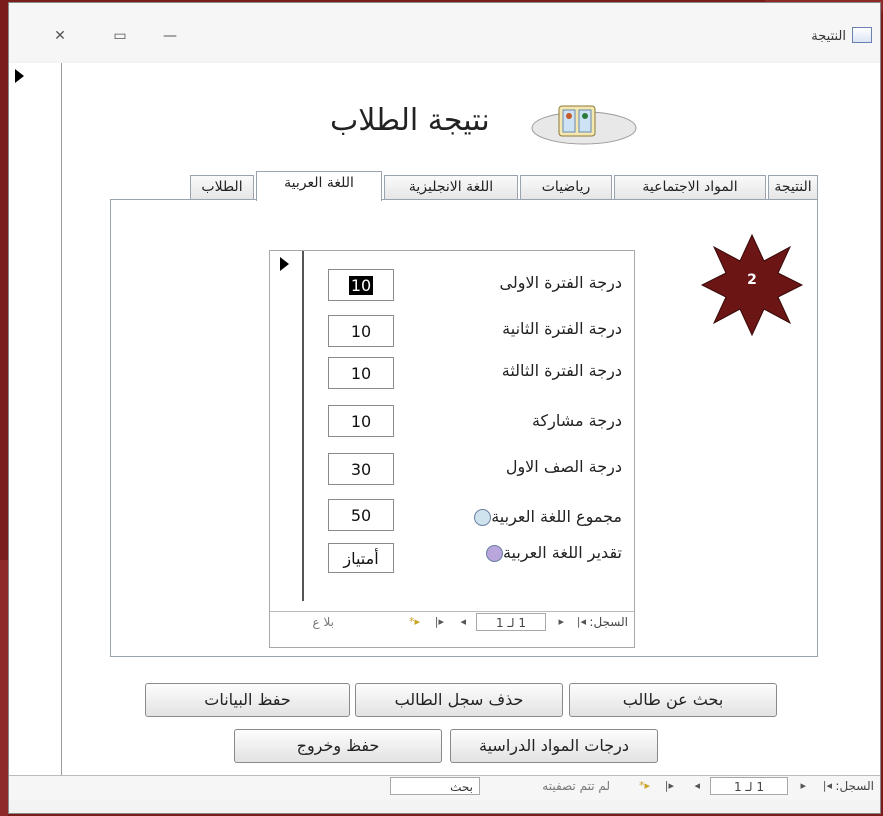 The image size is (883, 816). Describe the element at coordinates (451, 187) in the screenshot. I see `tab-english: اللغة الانجليزية` at that location.